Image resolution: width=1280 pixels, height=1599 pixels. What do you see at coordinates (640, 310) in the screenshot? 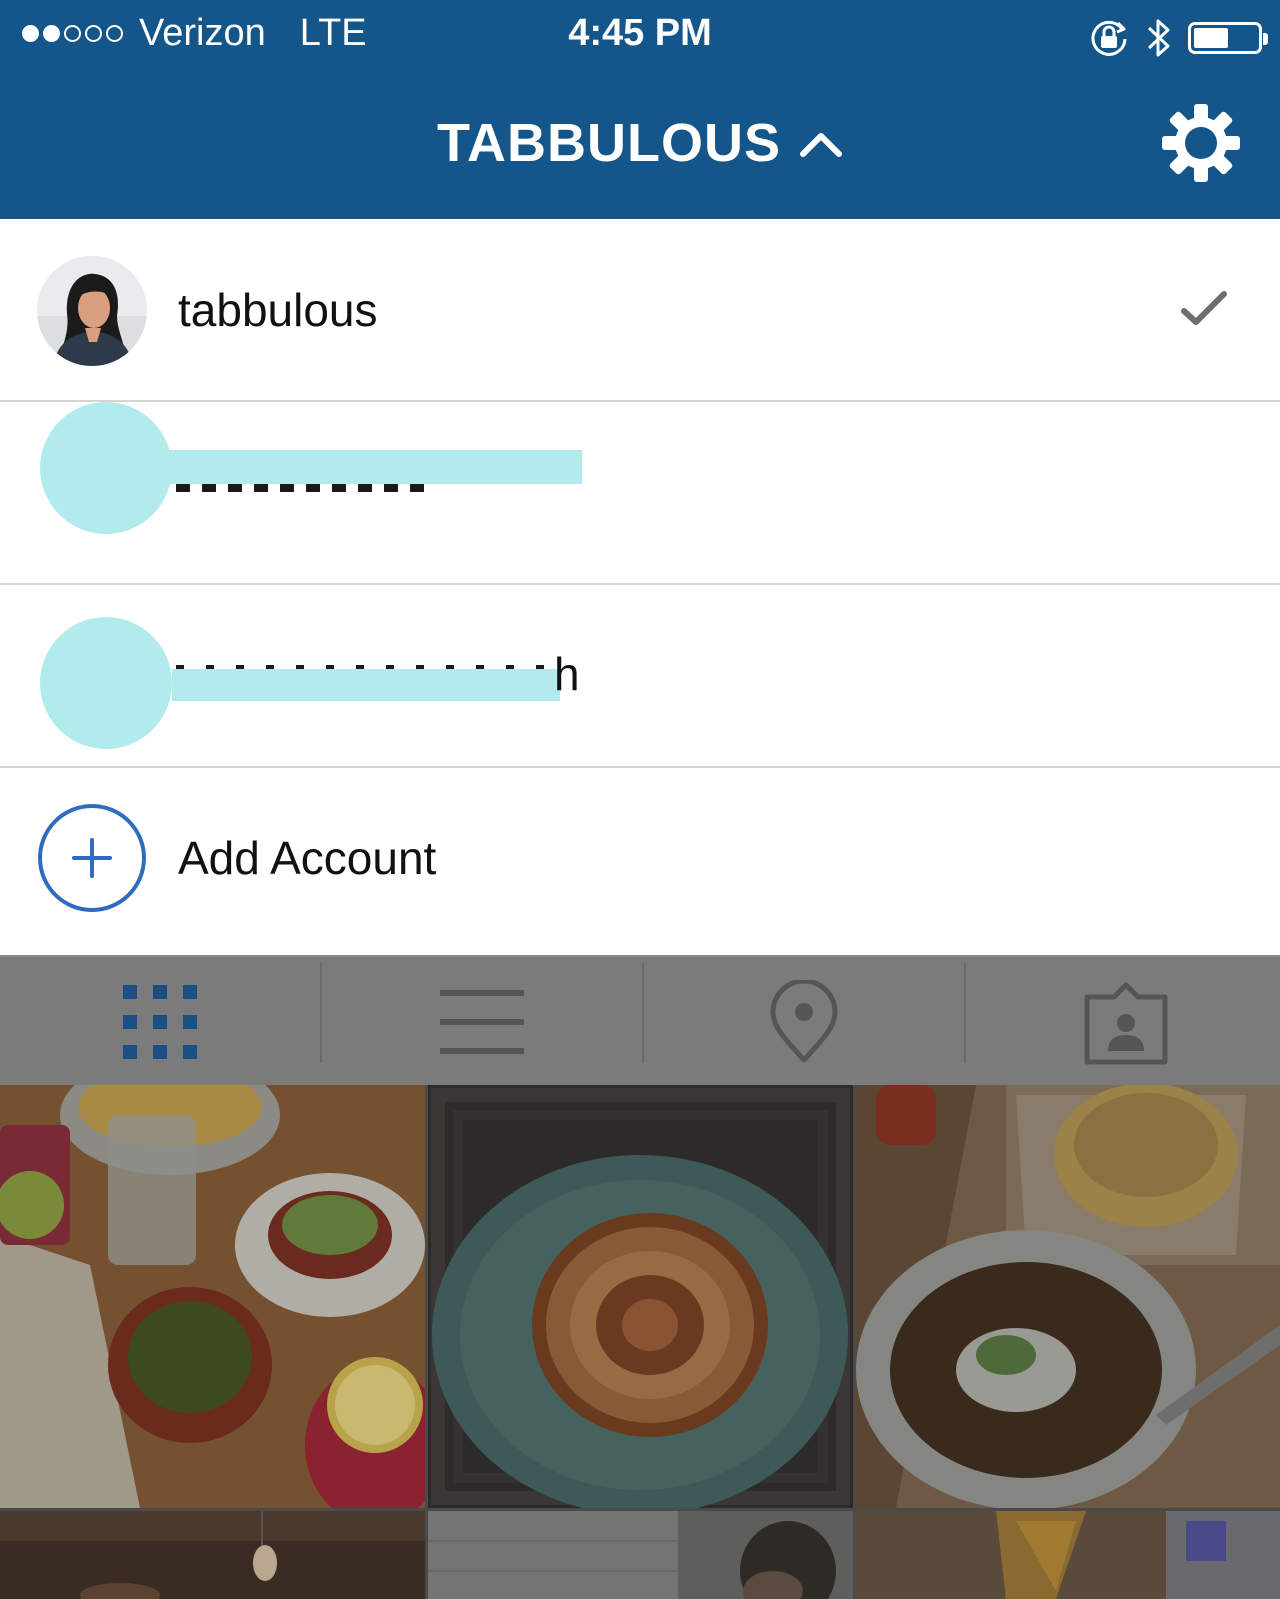
I see `account-row-tabbulous: tabbulous` at bounding box center [640, 310].